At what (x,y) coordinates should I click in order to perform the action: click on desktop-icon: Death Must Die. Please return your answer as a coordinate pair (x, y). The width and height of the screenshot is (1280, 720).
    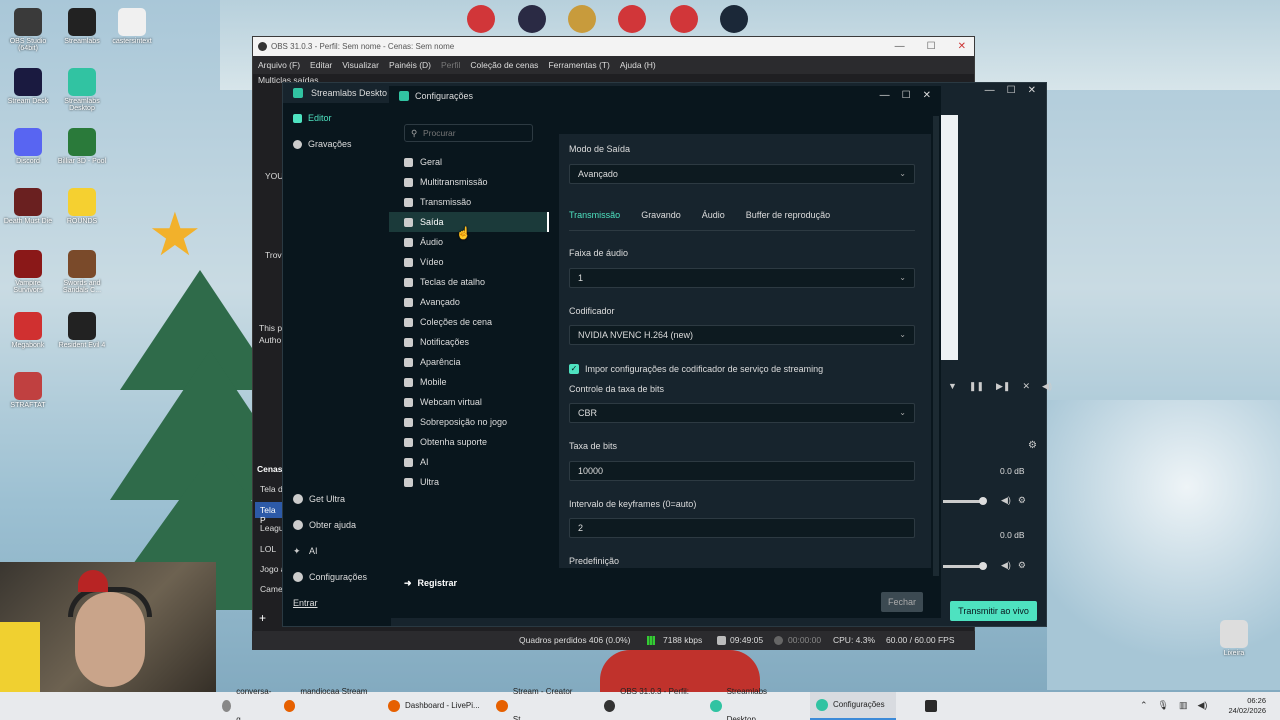
    Looking at the image, I should click on (28, 206).